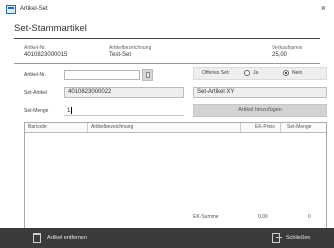 This screenshot has width=334, height=248. Describe the element at coordinates (247, 73) in the screenshot. I see `radio-ja` at that location.